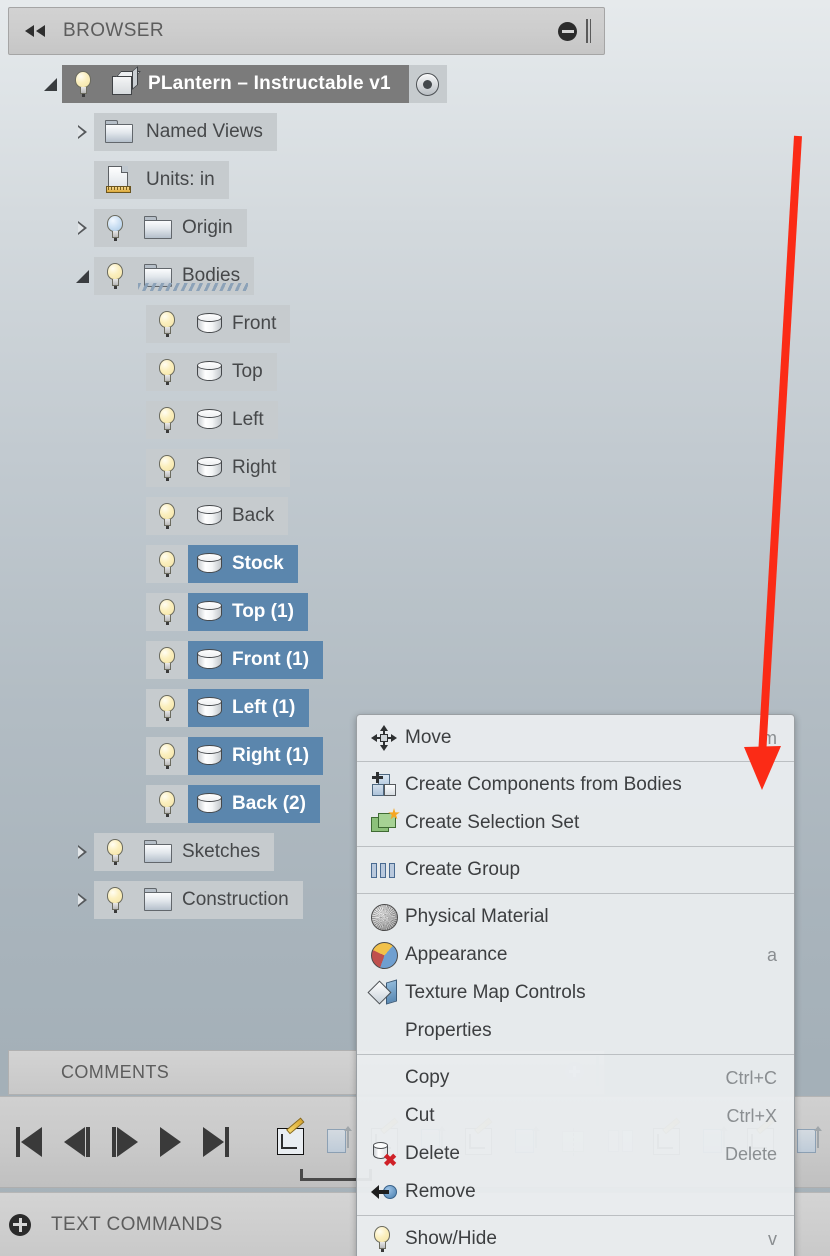 The image size is (830, 1256). Describe the element at coordinates (235, 84) in the screenshot. I see `tree-row-body: PLantern – Instructable v1` at that location.